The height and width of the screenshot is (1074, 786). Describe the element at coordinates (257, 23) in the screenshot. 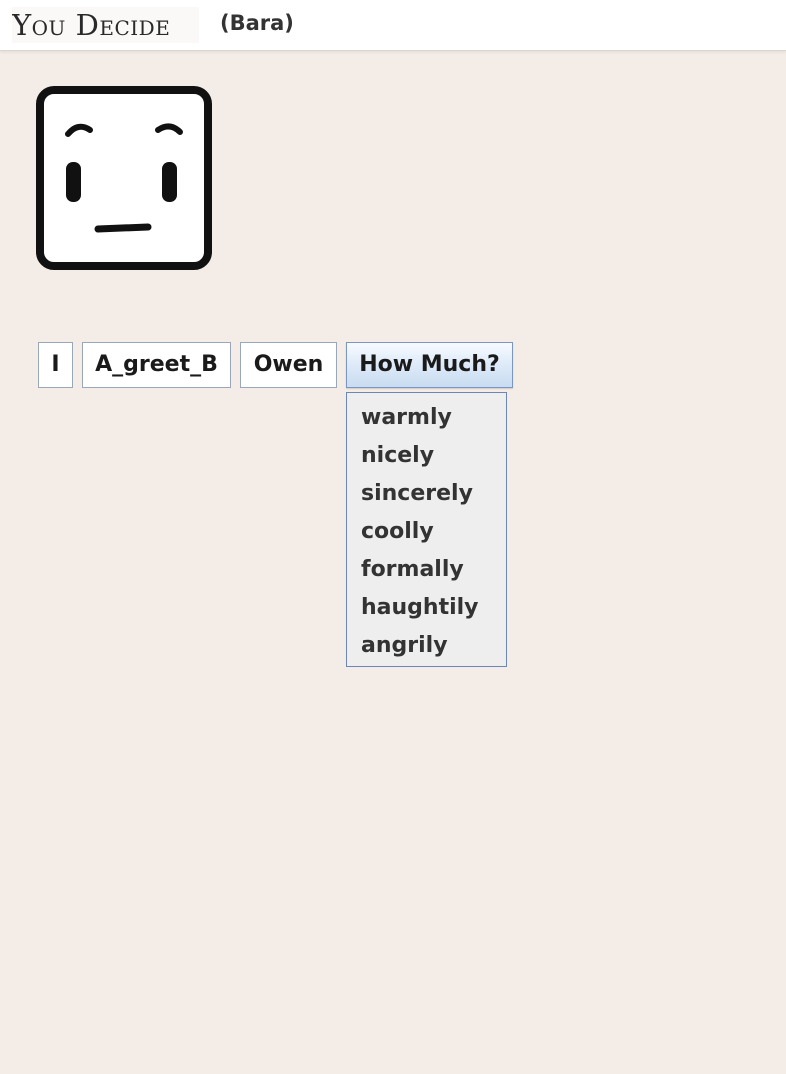

I see `player-name: (Bara)` at that location.